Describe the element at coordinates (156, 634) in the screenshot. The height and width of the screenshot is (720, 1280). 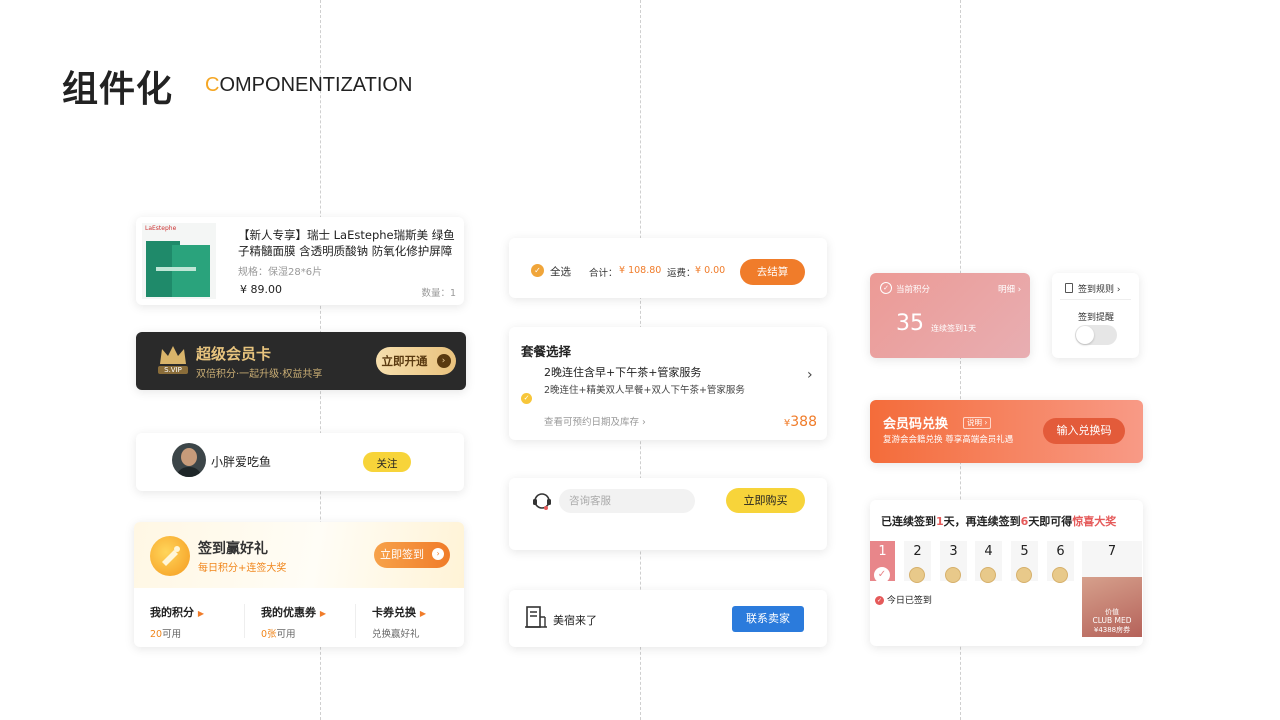
I see `stat-points-value: 20` at that location.